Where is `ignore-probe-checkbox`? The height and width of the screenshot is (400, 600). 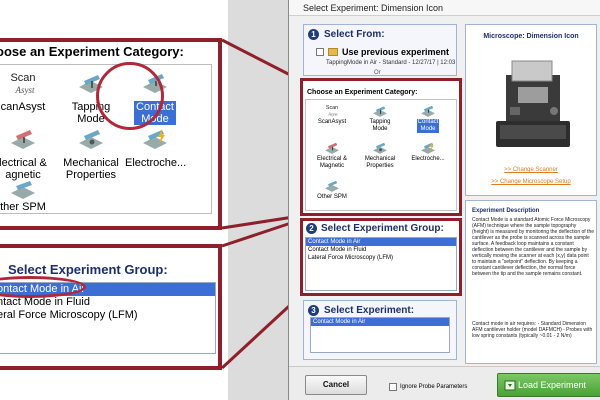
ignore-probe-checkbox is located at coordinates (393, 387).